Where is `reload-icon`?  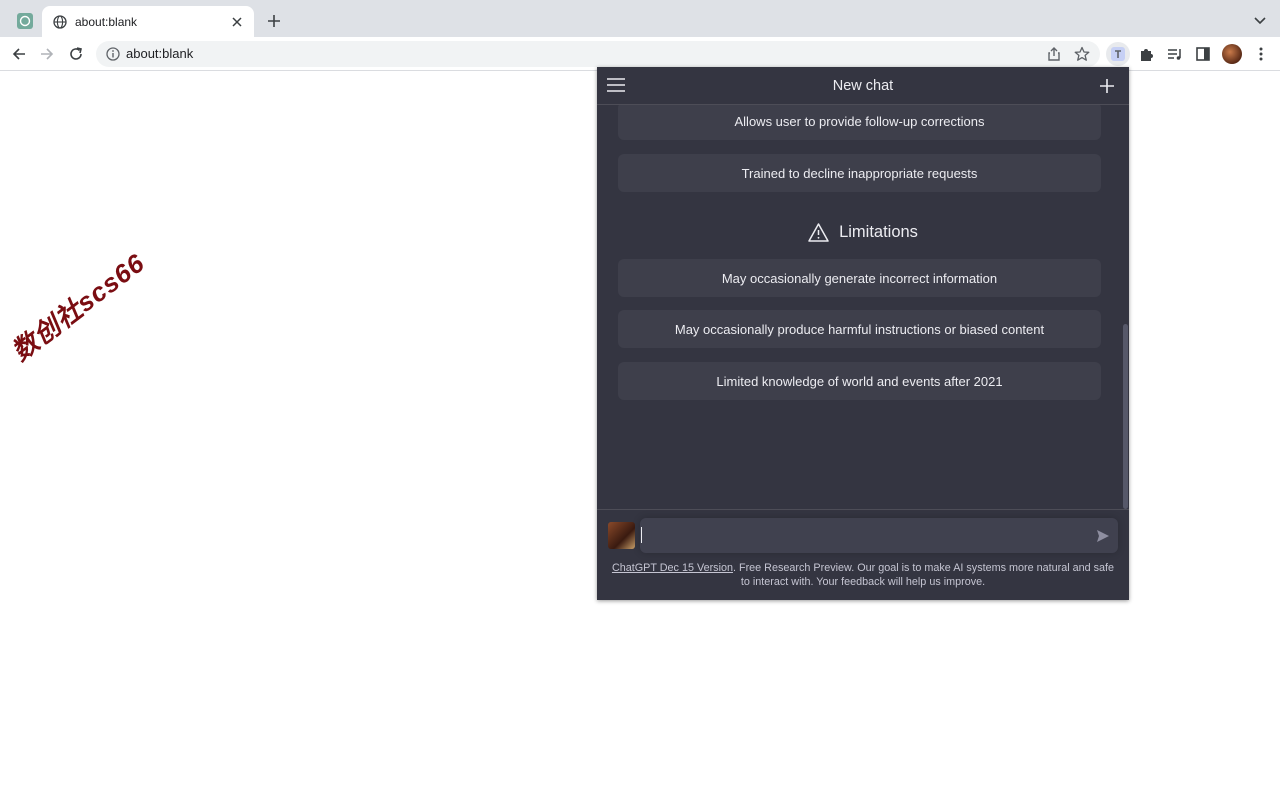
reload-icon is located at coordinates (76, 54).